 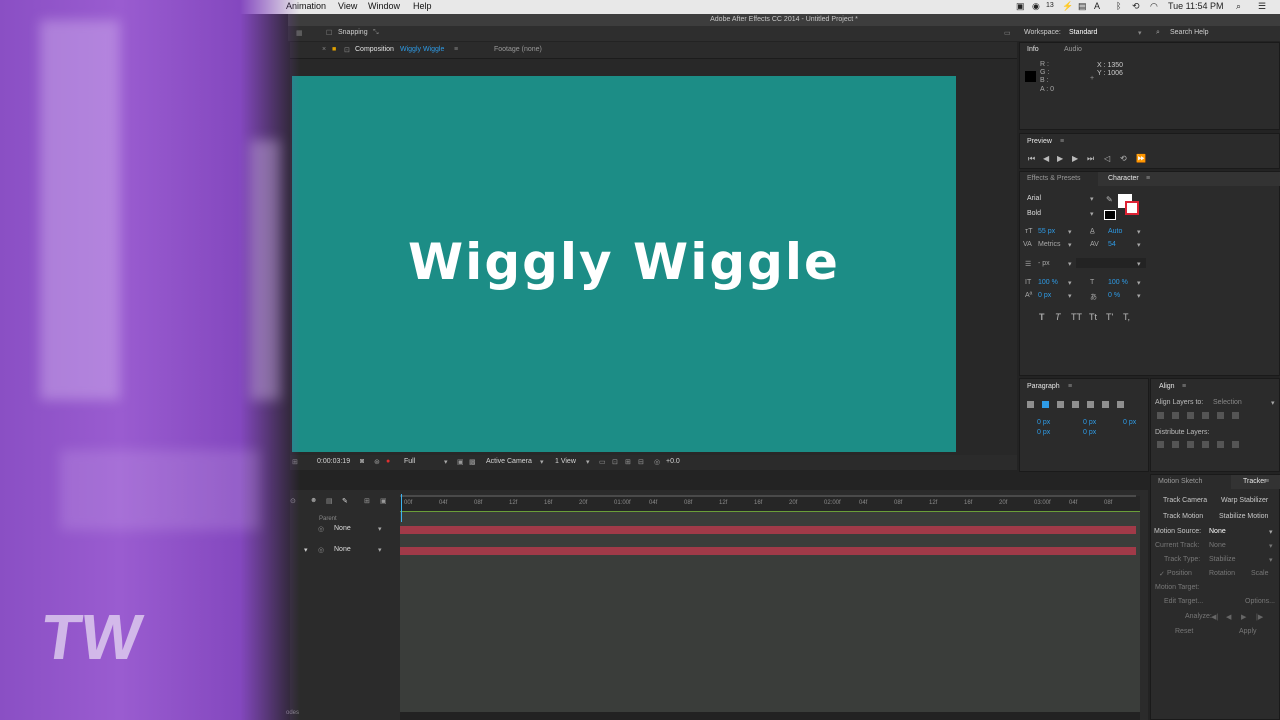 What do you see at coordinates (673, 461) in the screenshot?
I see `exposure-value: +0.0` at bounding box center [673, 461].